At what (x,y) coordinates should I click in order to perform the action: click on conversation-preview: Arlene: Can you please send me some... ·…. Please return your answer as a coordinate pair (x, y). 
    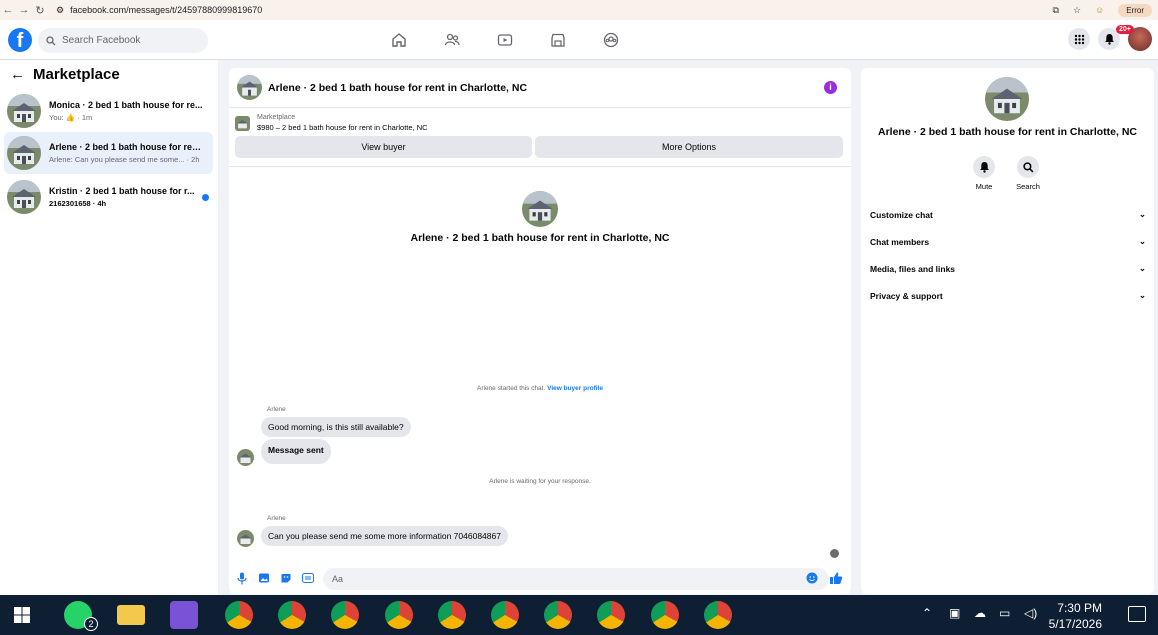
    Looking at the image, I should click on (124, 159).